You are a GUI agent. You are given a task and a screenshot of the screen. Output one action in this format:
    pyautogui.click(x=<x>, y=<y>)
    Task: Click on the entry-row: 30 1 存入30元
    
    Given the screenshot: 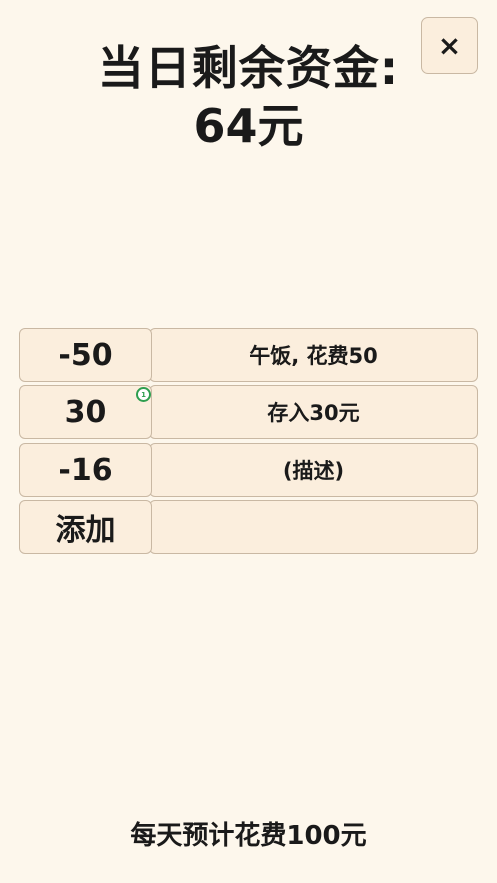 What is the action you would take?
    pyautogui.click(x=248, y=412)
    